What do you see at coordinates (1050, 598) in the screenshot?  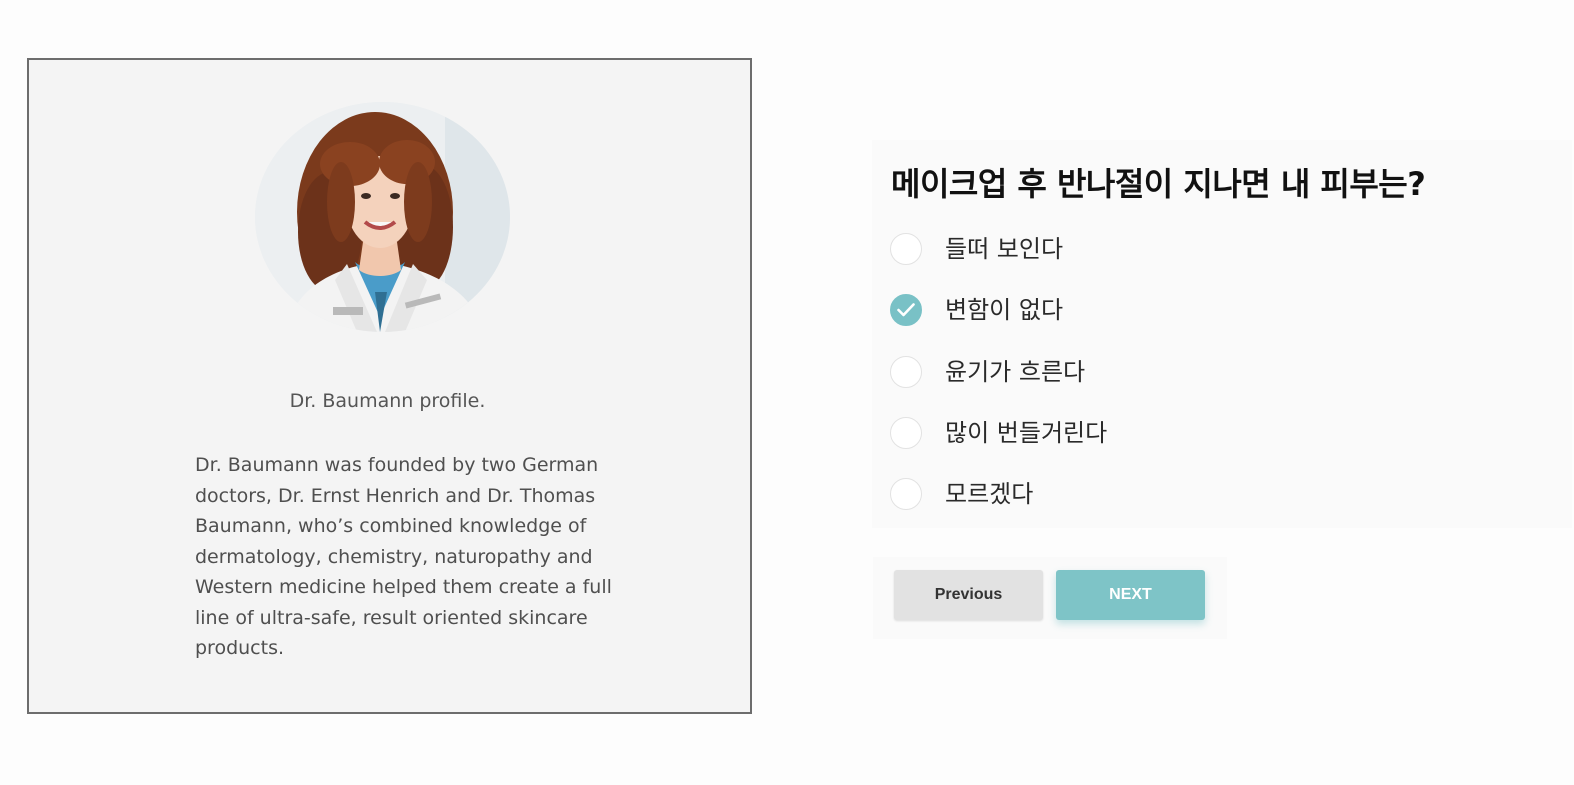 I see `navigation-buttons: Previous NEXT` at bounding box center [1050, 598].